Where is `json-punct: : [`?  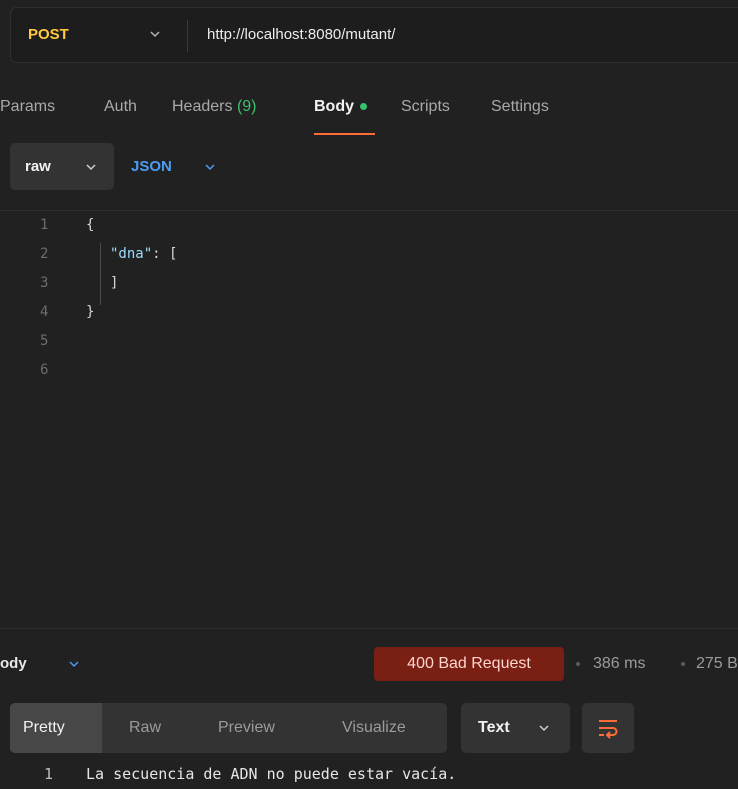
json-punct: : [ is located at coordinates (165, 254).